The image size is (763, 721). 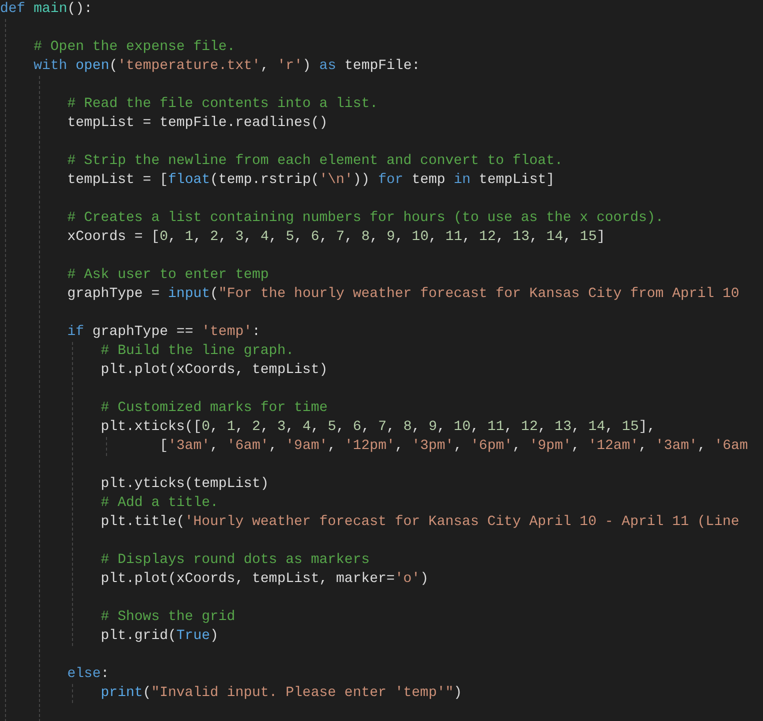 I want to click on code-line: tempList = tempFile.readlines(), so click(x=197, y=123).